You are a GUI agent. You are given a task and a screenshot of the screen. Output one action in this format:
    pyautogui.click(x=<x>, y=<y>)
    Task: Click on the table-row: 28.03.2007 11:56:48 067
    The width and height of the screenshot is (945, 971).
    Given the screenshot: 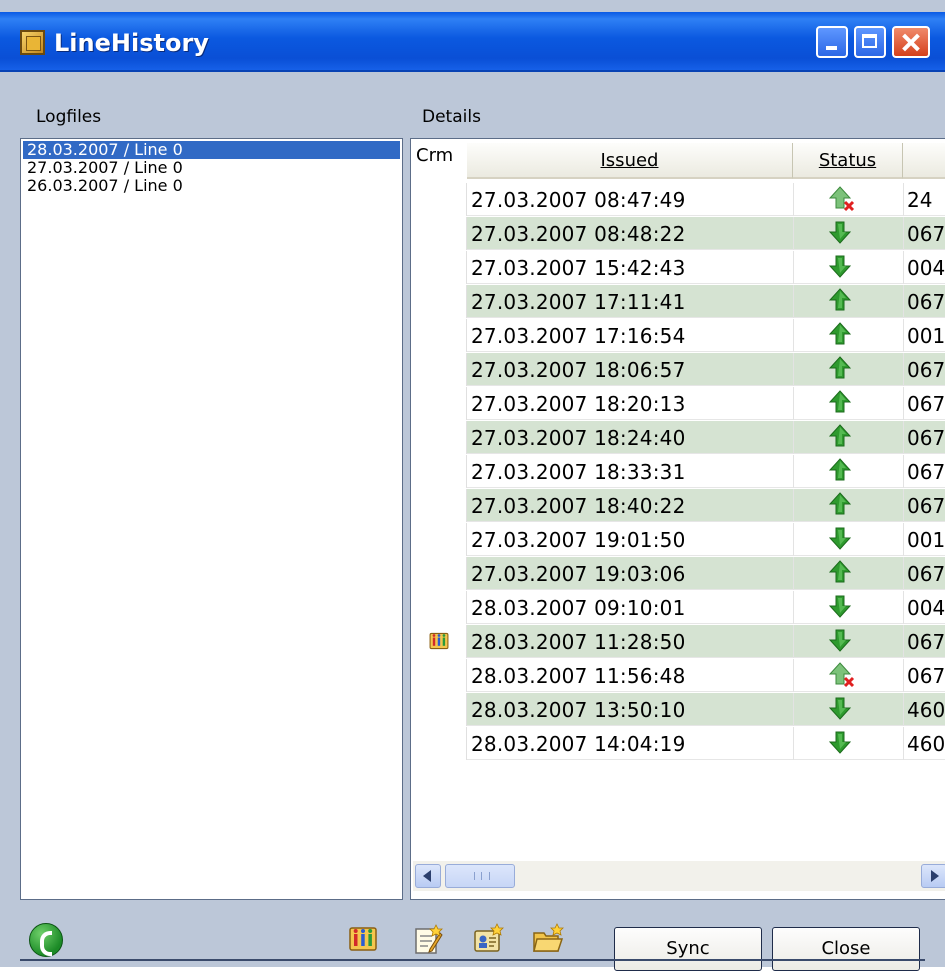 What is the action you would take?
    pyautogui.click(x=679, y=675)
    